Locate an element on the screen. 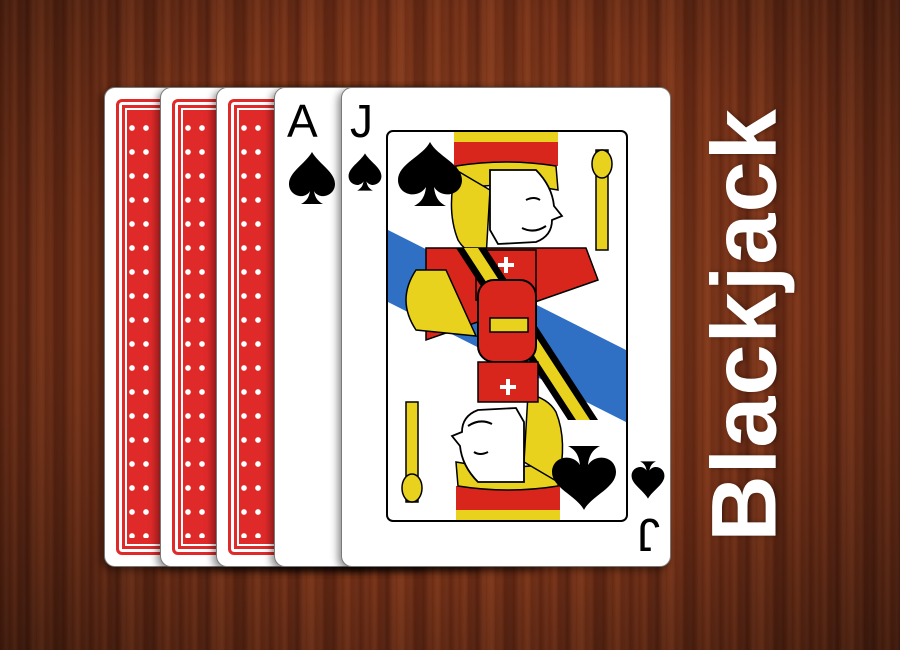  jack-rank-top: J is located at coordinates (361, 121).